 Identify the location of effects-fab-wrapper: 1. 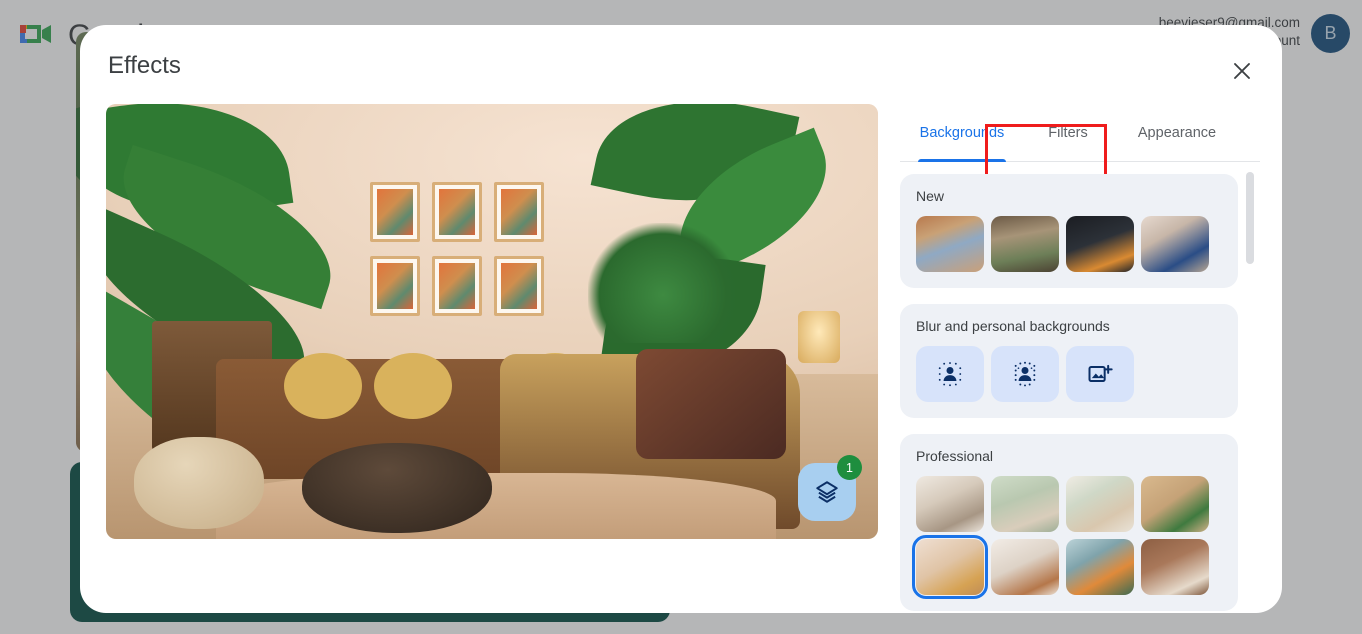
(830, 488).